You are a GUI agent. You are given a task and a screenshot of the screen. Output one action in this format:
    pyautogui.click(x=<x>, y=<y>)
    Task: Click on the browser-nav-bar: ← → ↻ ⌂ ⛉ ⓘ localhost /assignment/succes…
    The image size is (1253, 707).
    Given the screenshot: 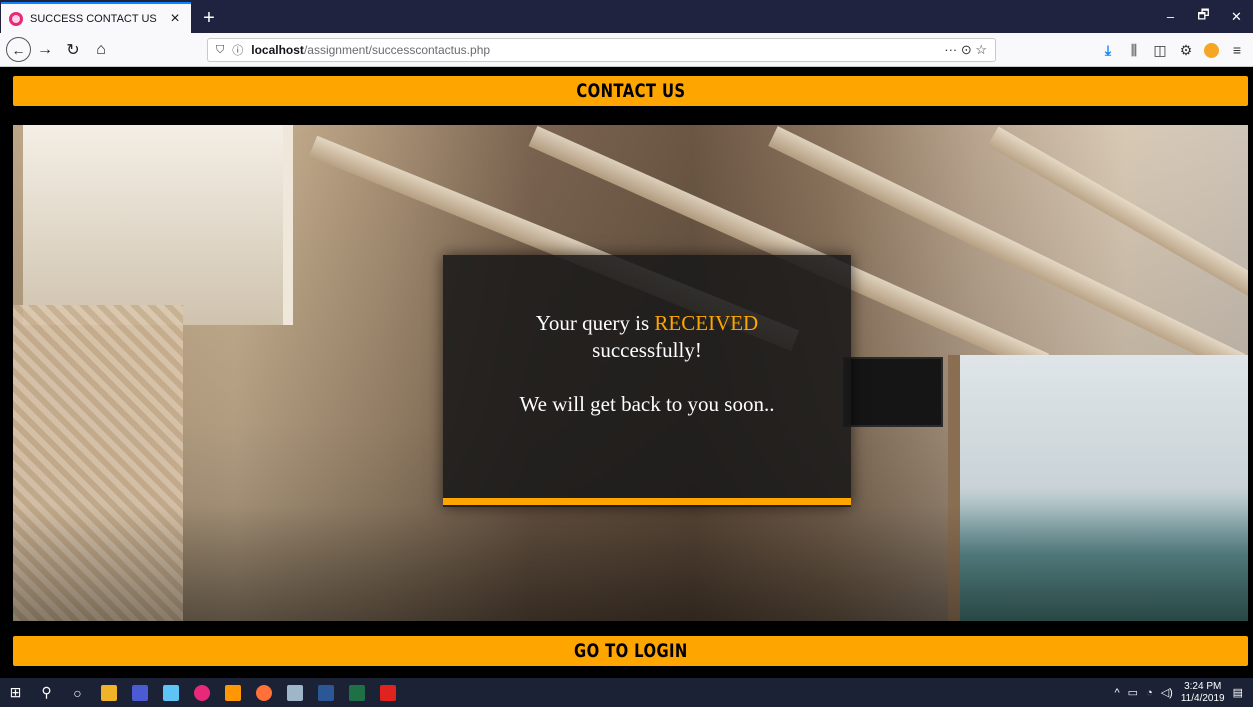 What is the action you would take?
    pyautogui.click(x=626, y=50)
    